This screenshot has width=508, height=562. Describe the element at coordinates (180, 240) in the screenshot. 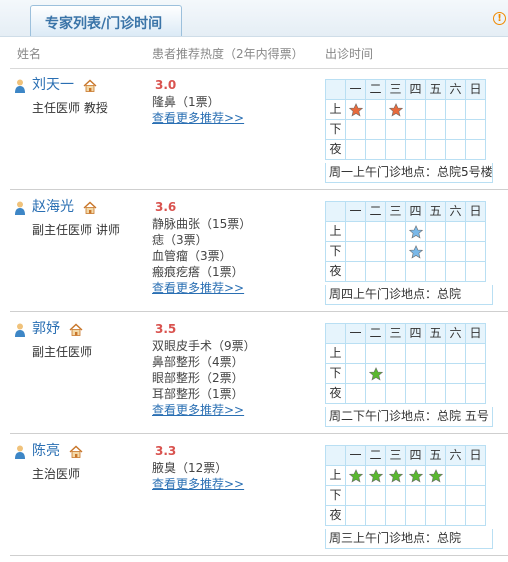

I see `recommend-item: 痣（3票）` at that location.